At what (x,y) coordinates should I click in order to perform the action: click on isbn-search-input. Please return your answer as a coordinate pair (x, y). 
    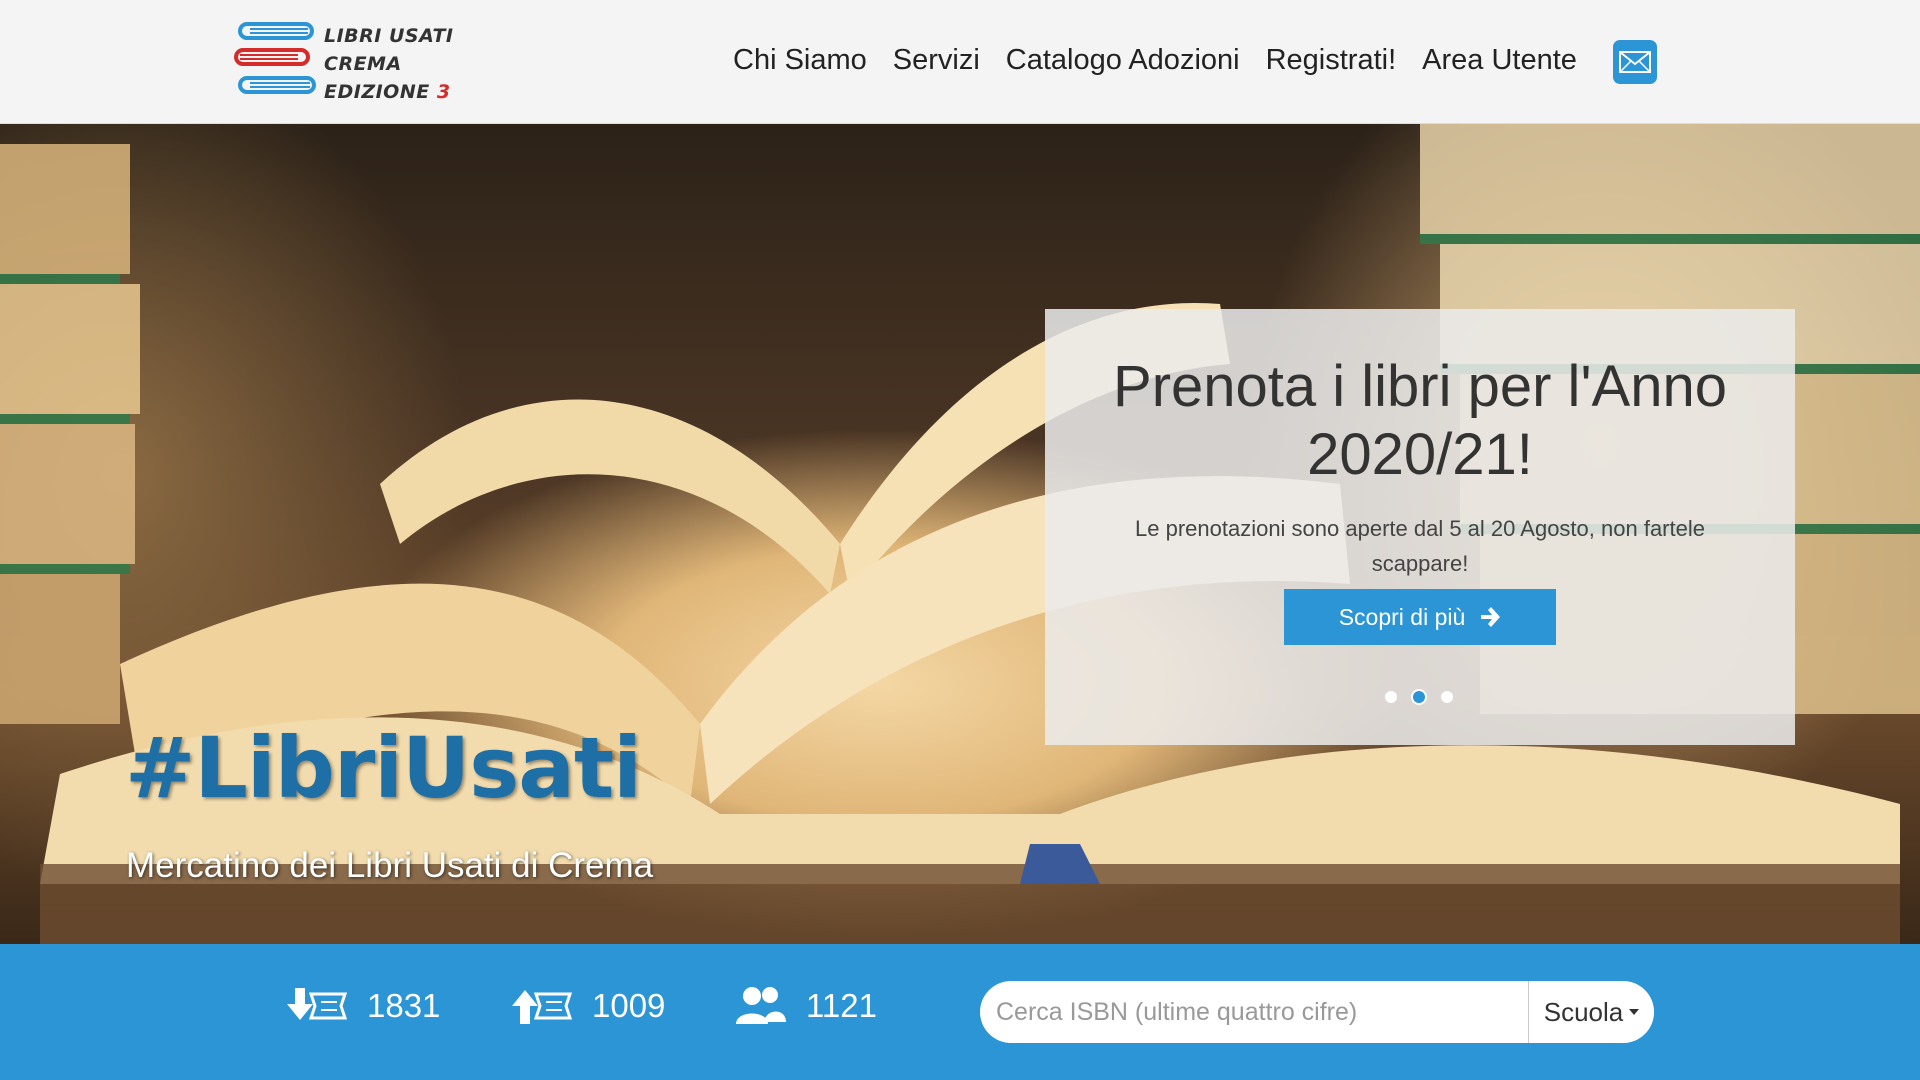
    Looking at the image, I should click on (1254, 1012).